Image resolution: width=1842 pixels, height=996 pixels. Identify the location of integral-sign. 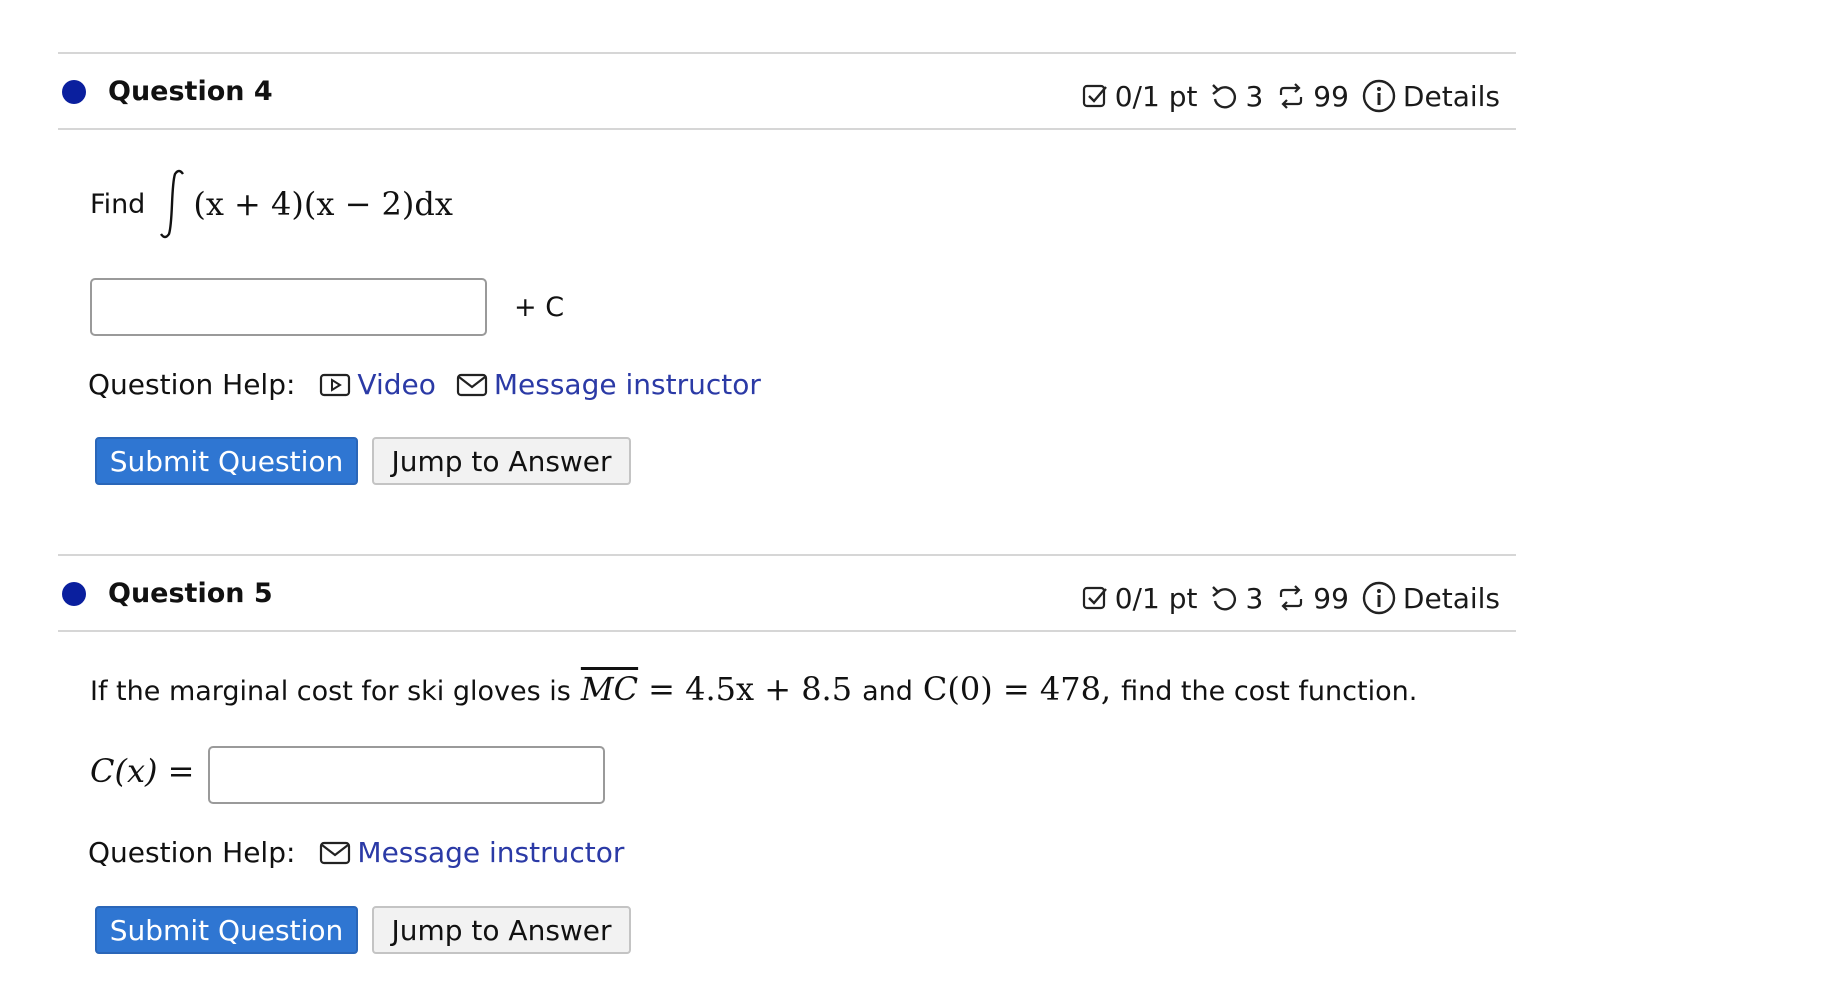
(172, 204).